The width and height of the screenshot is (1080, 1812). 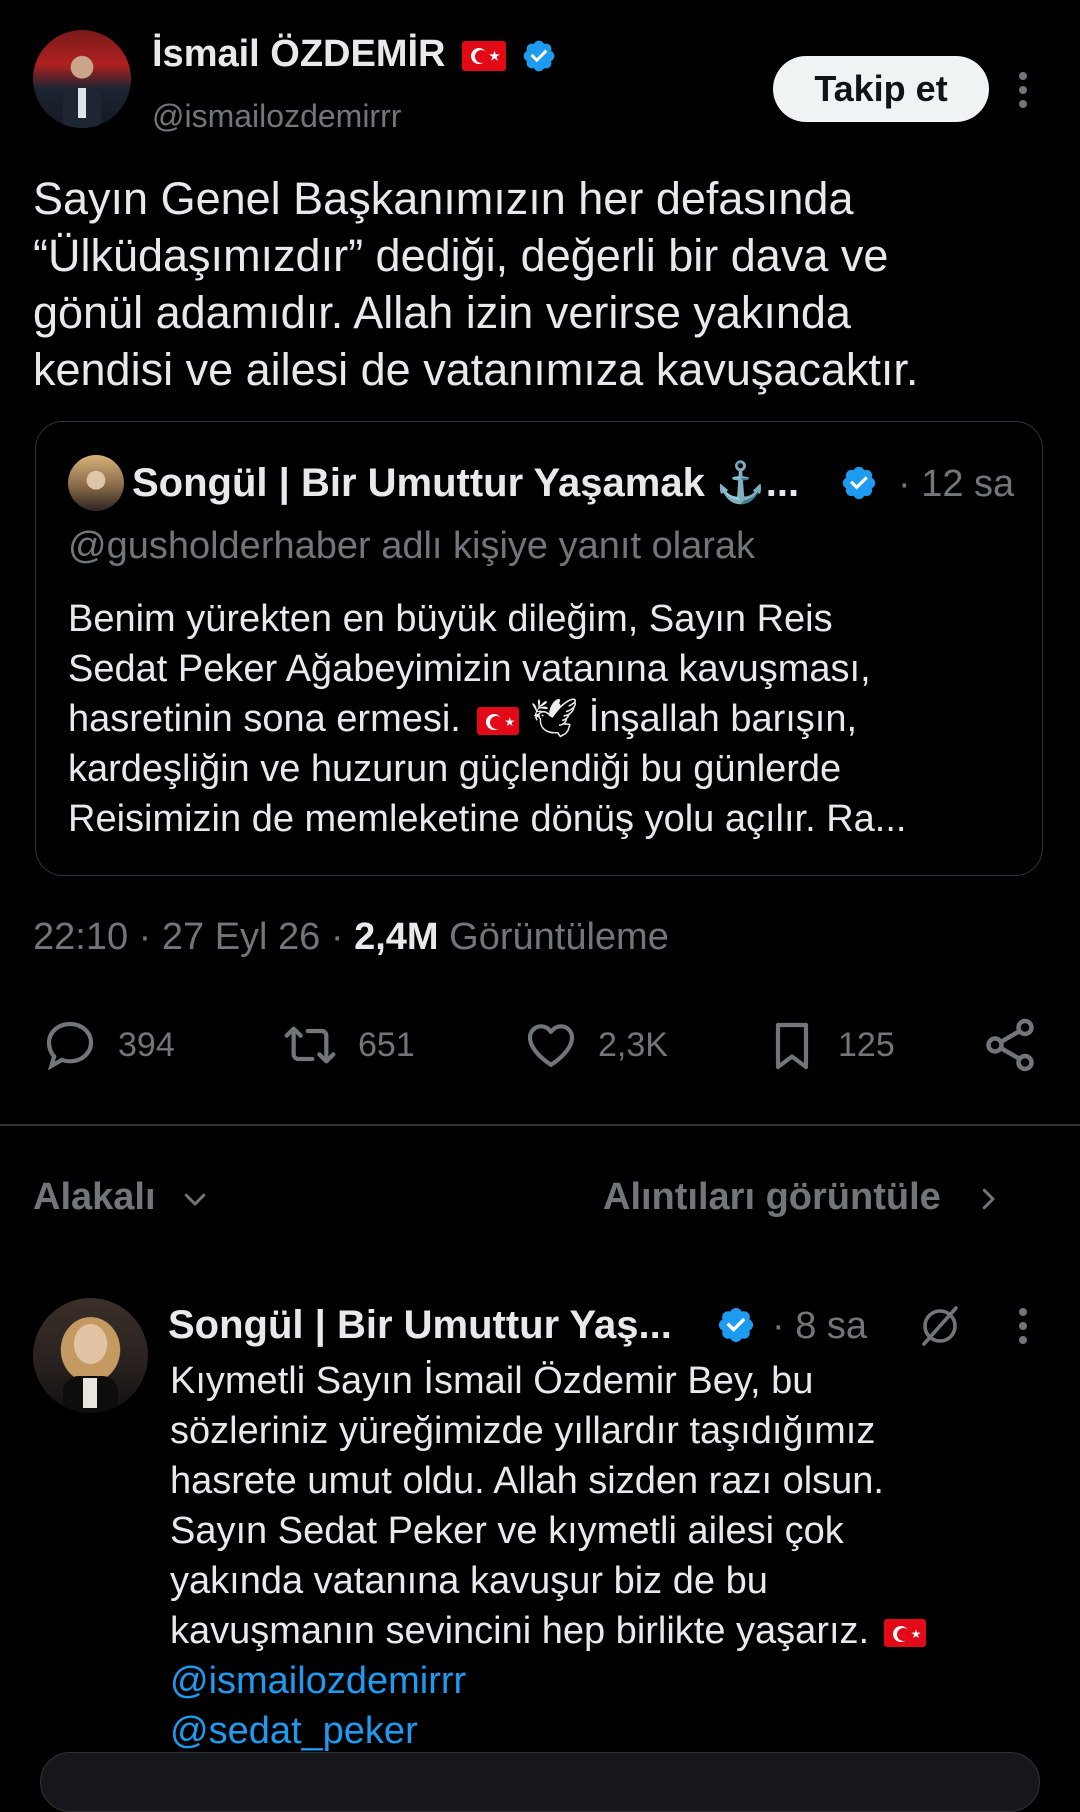 I want to click on mention-link: @ismailozdemirrr, so click(x=615, y=1681).